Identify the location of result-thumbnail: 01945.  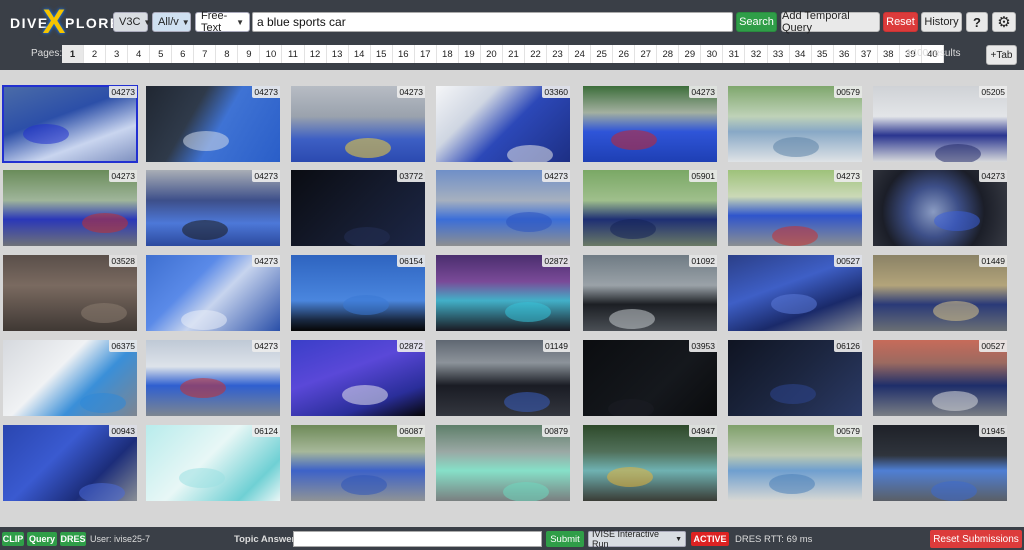
(940, 463).